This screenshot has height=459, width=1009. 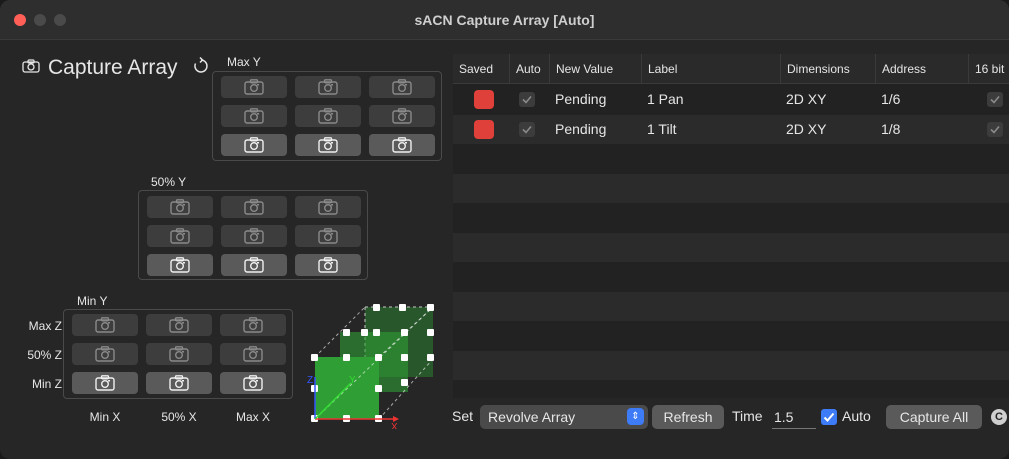 What do you see at coordinates (829, 417) in the screenshot?
I see `auto-checkbox` at bounding box center [829, 417].